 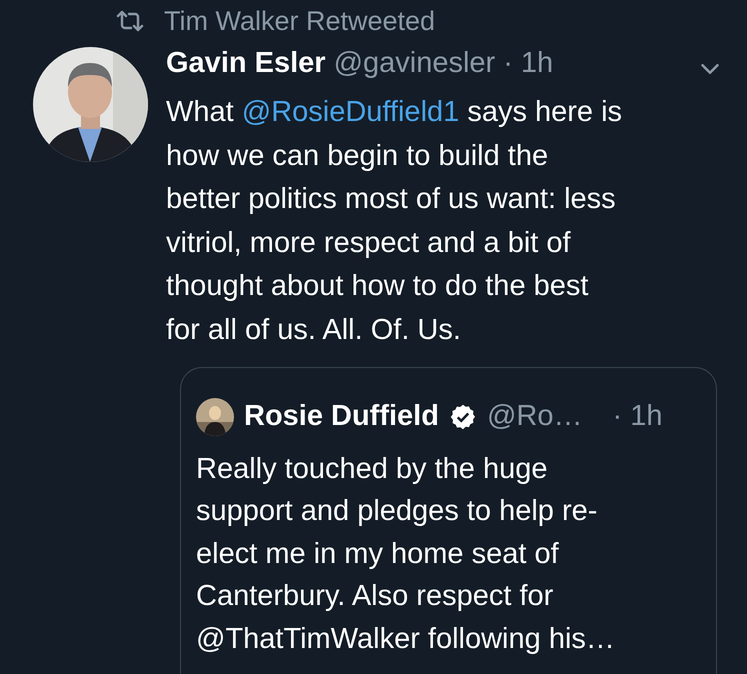 What do you see at coordinates (528, 63) in the screenshot?
I see `tweet-time: · 1h` at bounding box center [528, 63].